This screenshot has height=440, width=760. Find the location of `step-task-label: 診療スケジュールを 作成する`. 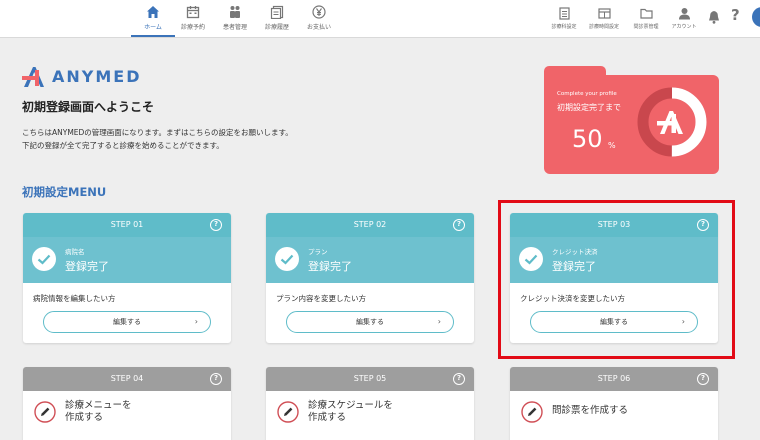

step-task-label: 診療スケジュールを 作成する is located at coordinates (350, 412).